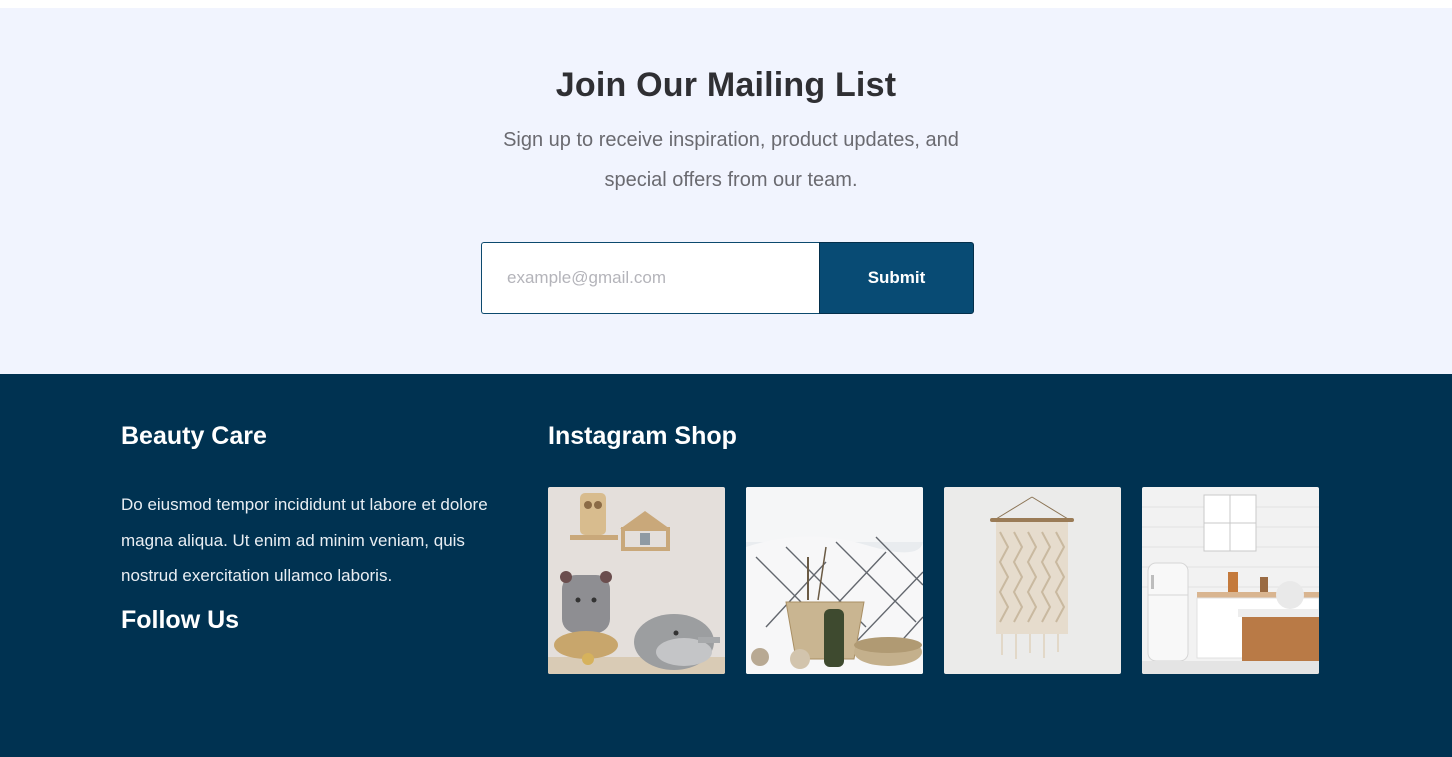 This screenshot has height=757, width=1452. What do you see at coordinates (1032, 580) in the screenshot?
I see `instagram-image-macrame` at bounding box center [1032, 580].